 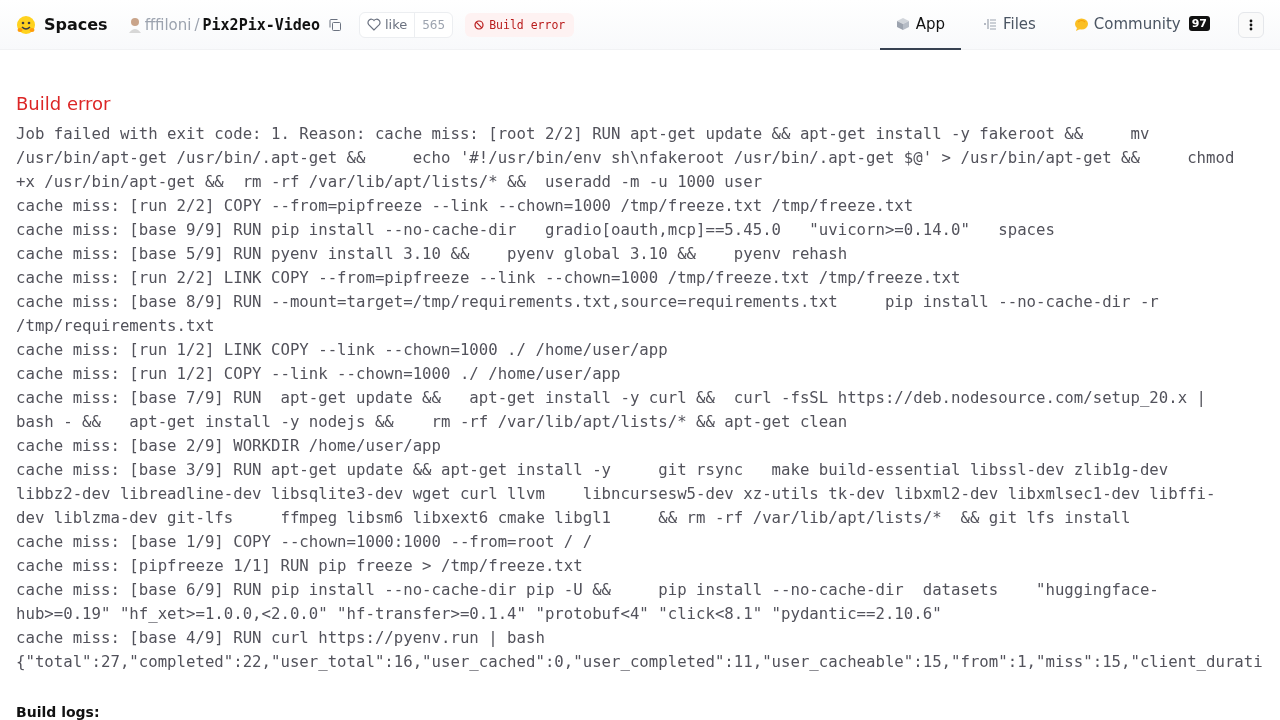 What do you see at coordinates (76, 24) in the screenshot?
I see `spaces-link: Spaces` at bounding box center [76, 24].